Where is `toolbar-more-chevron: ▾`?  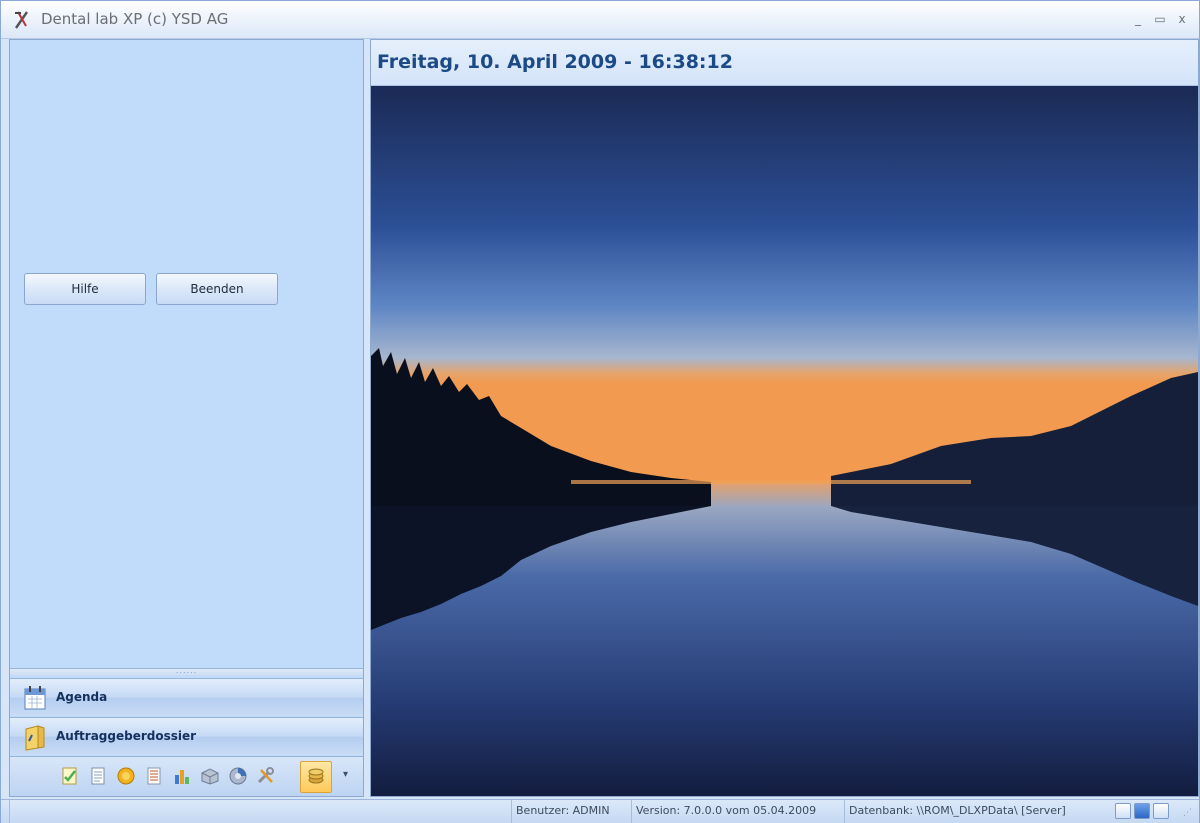 toolbar-more-chevron: ▾ is located at coordinates (345, 774).